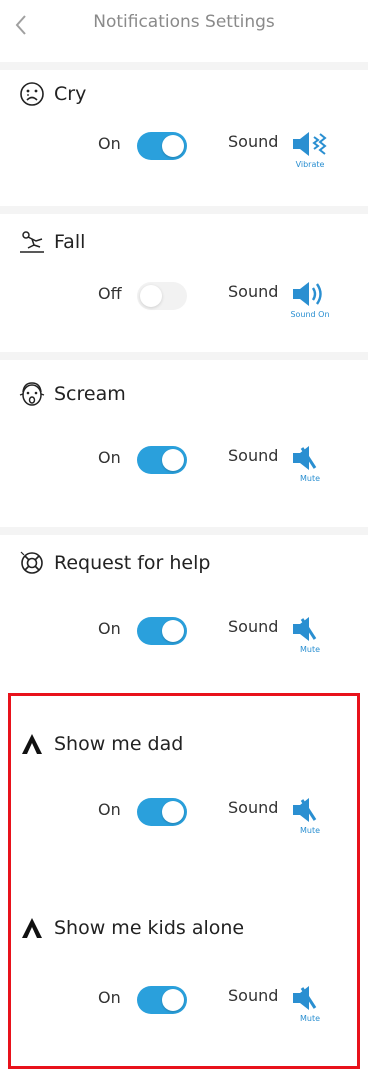  Describe the element at coordinates (32, 394) in the screenshot. I see `scream-face-icon` at that location.